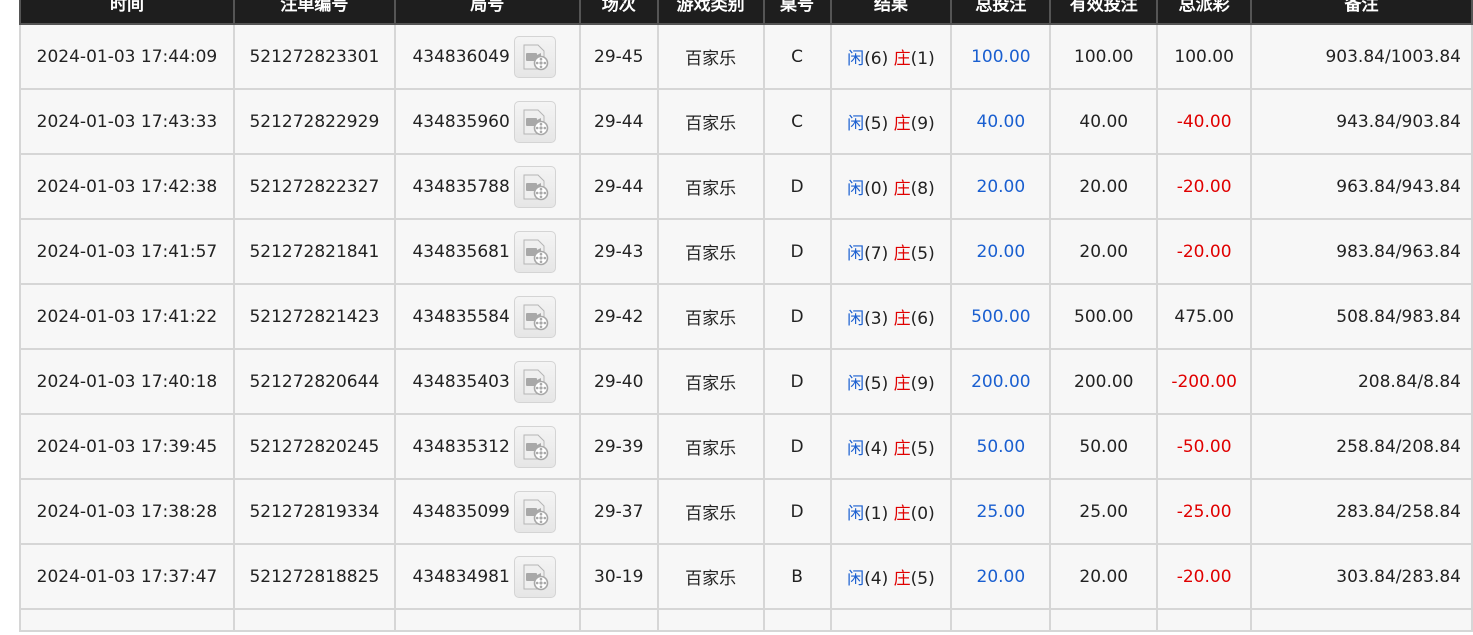 The height and width of the screenshot is (635, 1473). Describe the element at coordinates (618, 56) in the screenshot. I see `cell-session: 29-45` at that location.